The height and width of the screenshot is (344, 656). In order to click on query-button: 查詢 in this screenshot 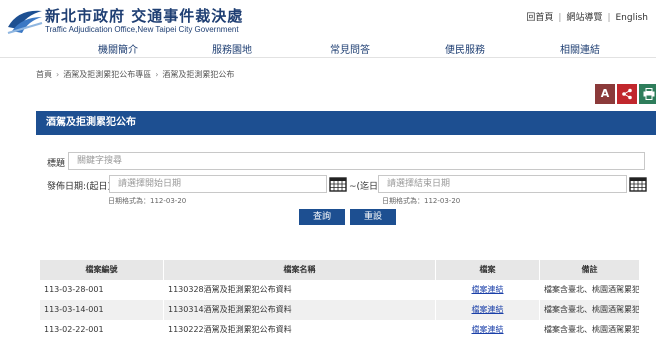, I will do `click(322, 217)`.